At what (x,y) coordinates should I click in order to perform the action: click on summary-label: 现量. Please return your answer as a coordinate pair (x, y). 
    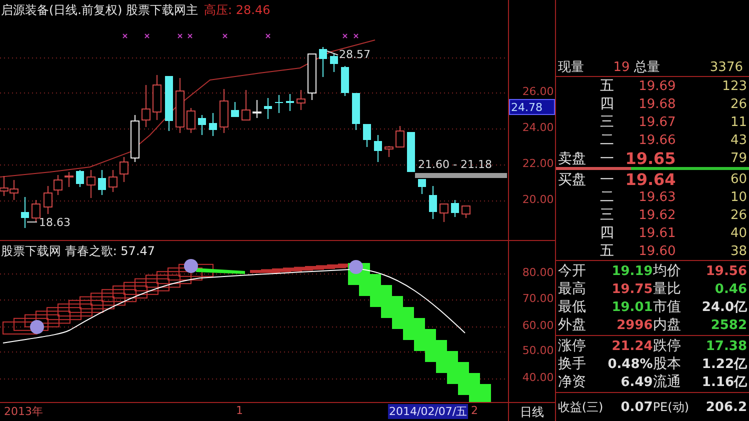
    Looking at the image, I should click on (571, 67).